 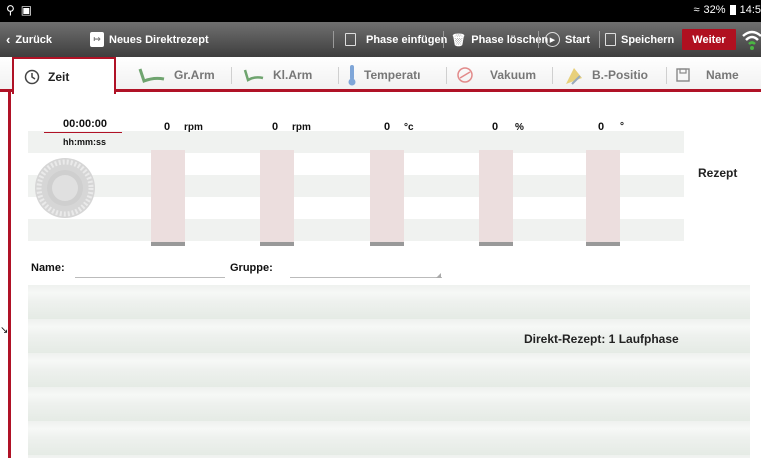 What do you see at coordinates (301, 127) in the screenshot?
I see `small-arm-unit: rpm` at bounding box center [301, 127].